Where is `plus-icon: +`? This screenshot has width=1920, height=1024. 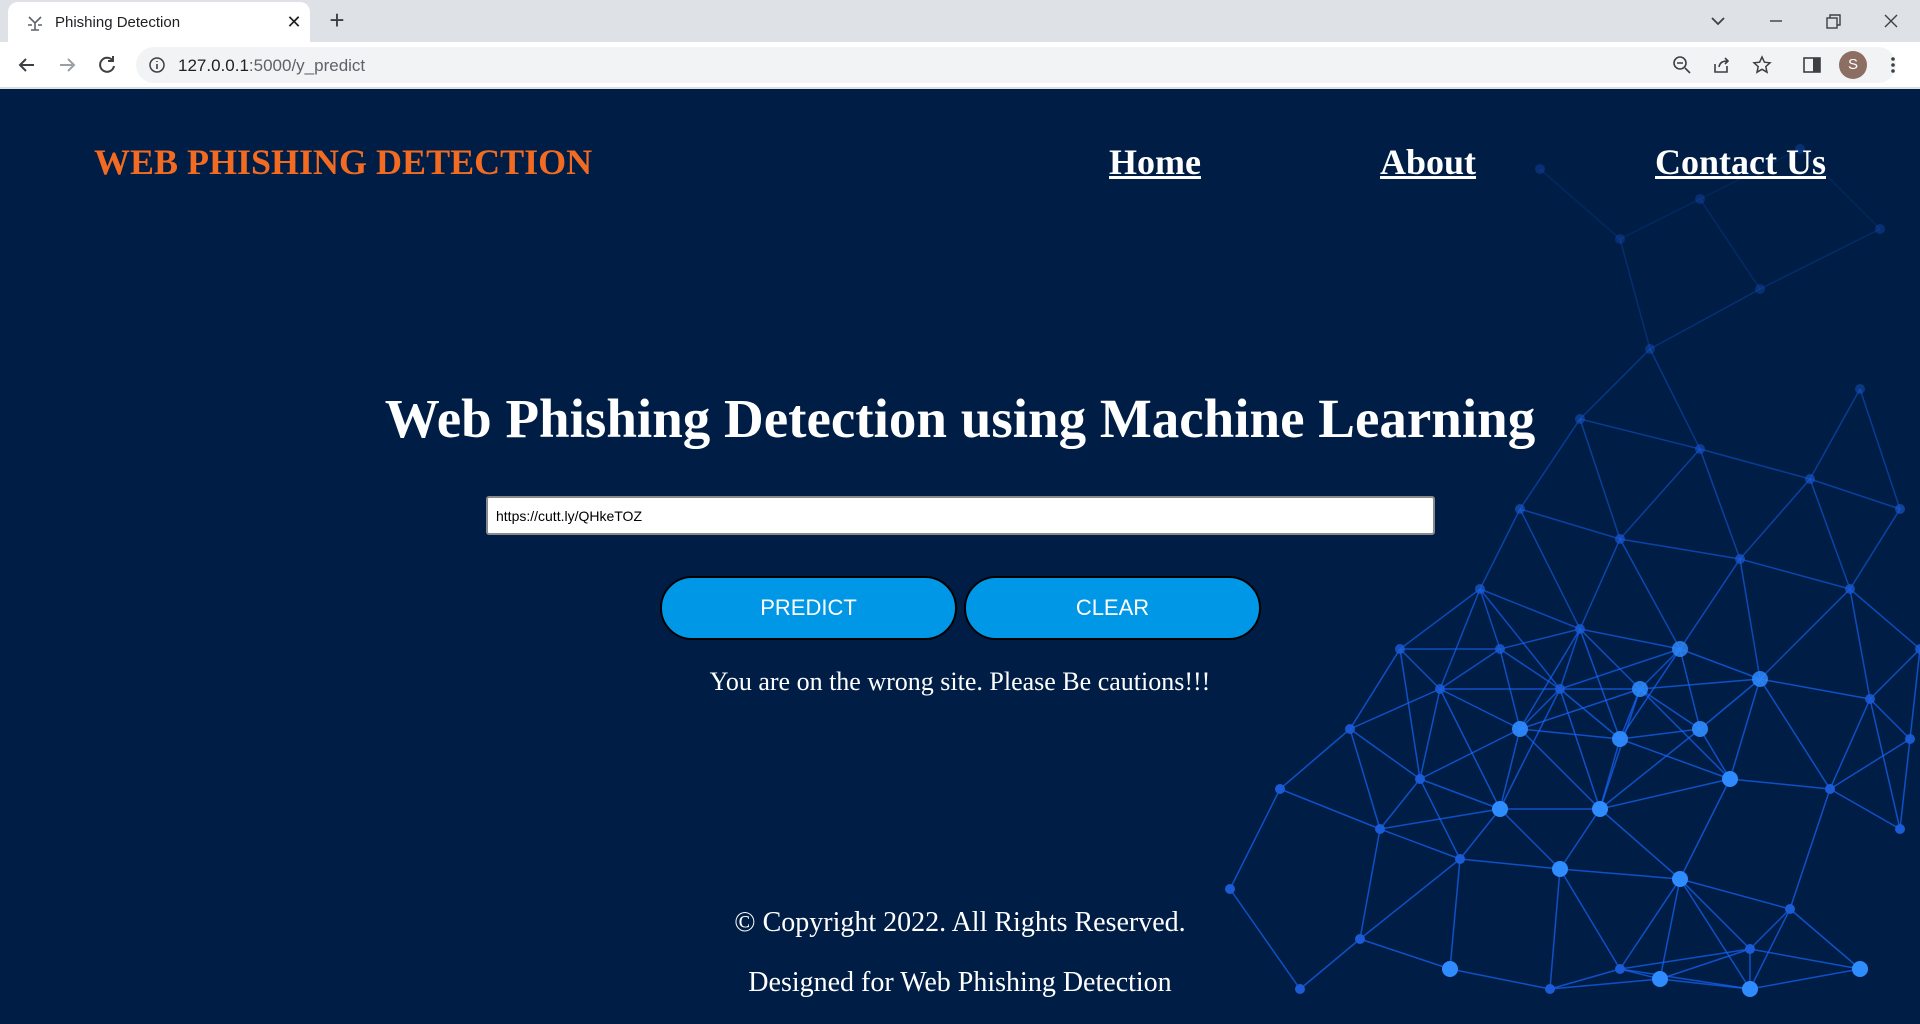 plus-icon: + is located at coordinates (337, 20).